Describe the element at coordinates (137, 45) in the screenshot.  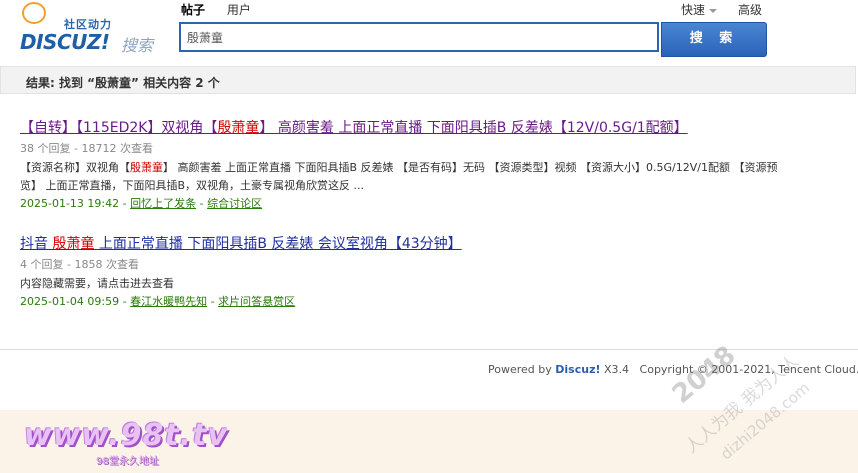
I see `logo-search-label: 搜索` at that location.